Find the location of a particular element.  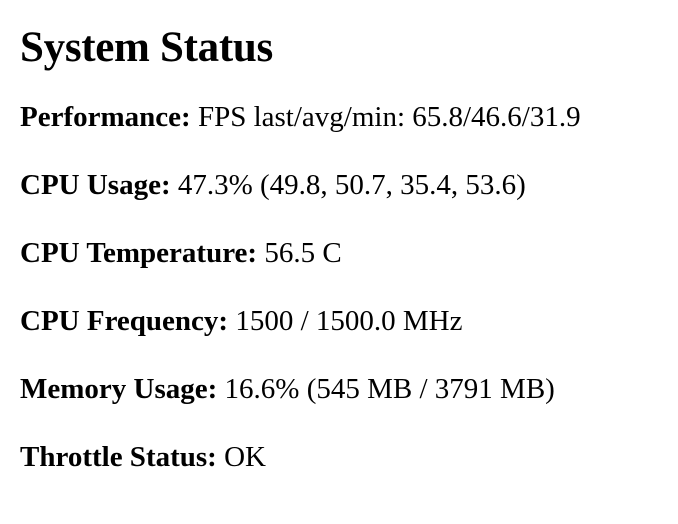

stat-row-cpu-frequency: CPU Frequency: 1500 / 1500.0 MHz is located at coordinates (349, 321).